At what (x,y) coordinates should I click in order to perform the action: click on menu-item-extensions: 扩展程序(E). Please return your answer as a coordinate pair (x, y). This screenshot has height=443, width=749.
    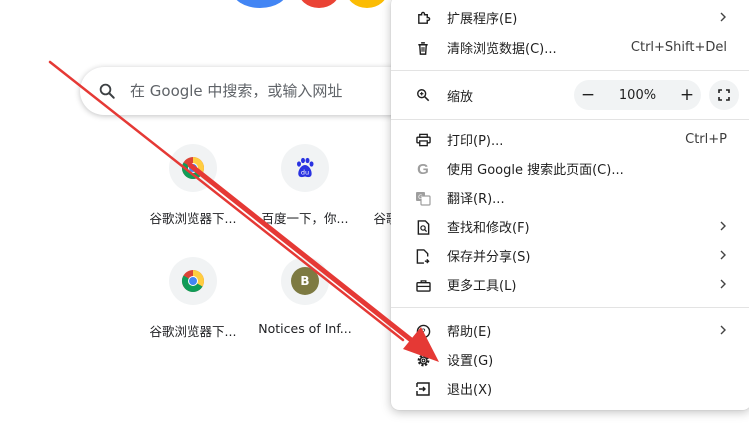
    Looking at the image, I should click on (570, 17).